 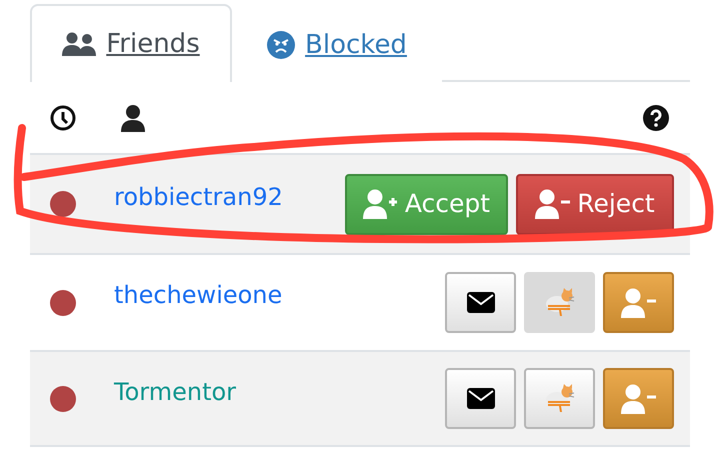 What do you see at coordinates (426, 204) in the screenshot?
I see `accept-button: Accept` at bounding box center [426, 204].